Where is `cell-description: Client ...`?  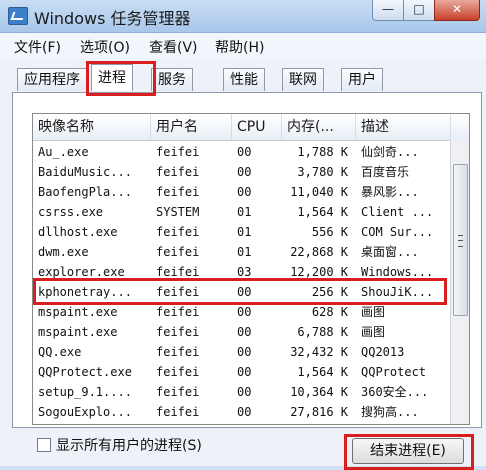 cell-description: Client ... is located at coordinates (397, 212).